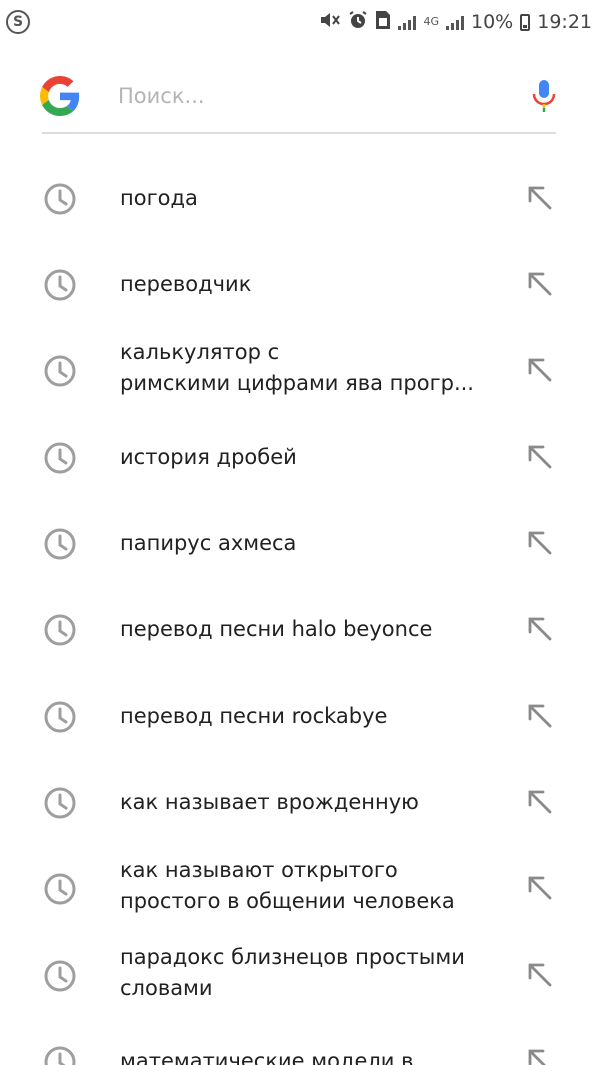  What do you see at coordinates (300, 543) in the screenshot?
I see `suggestion-item: папирус ахмеса` at bounding box center [300, 543].